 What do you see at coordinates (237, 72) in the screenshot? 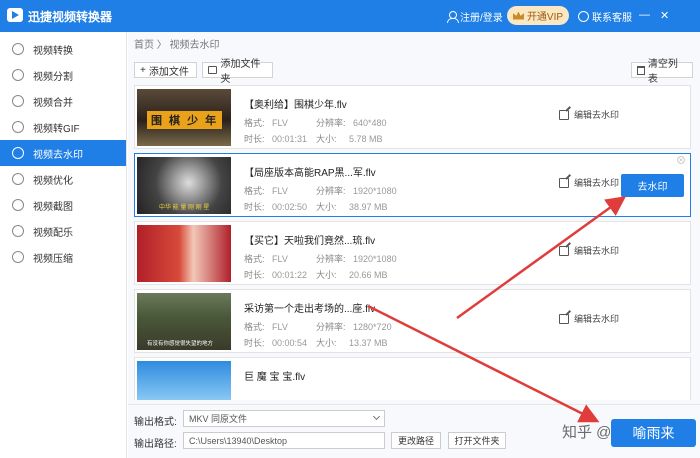
I see `add-folder-button: 添加文件夹` at bounding box center [237, 72].